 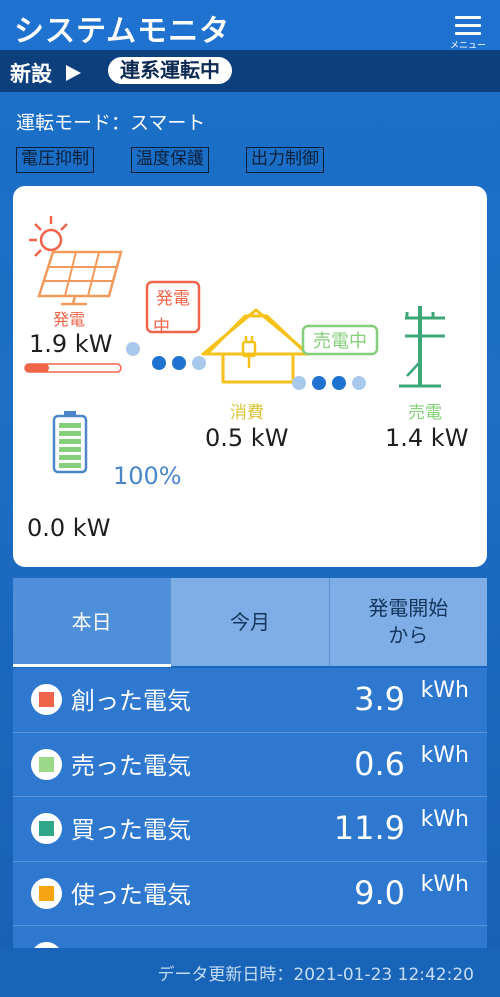 I want to click on flag-output-control: 出力制御, so click(x=285, y=160).